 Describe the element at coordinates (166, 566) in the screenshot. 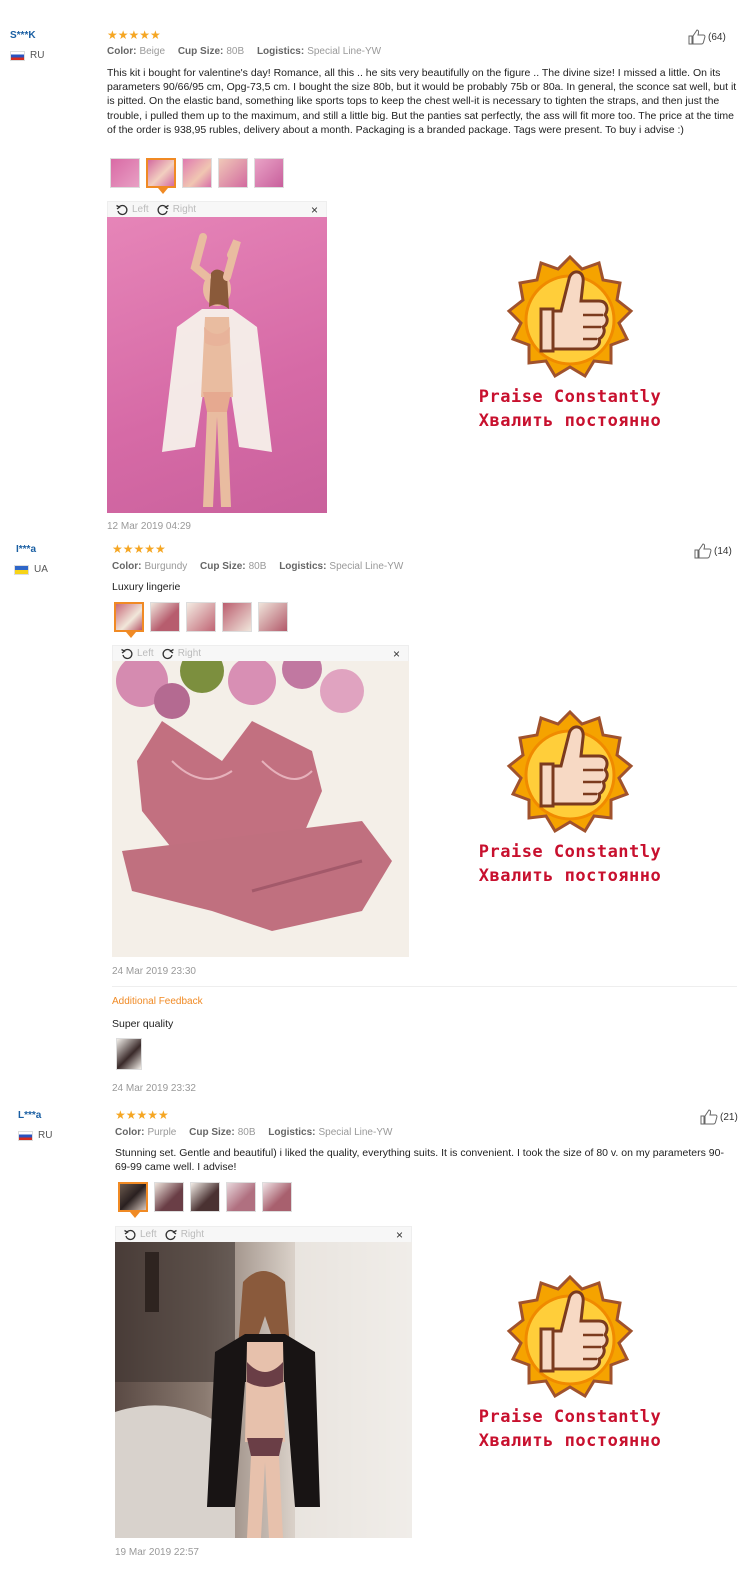

I see `color-value: Burgundy` at that location.